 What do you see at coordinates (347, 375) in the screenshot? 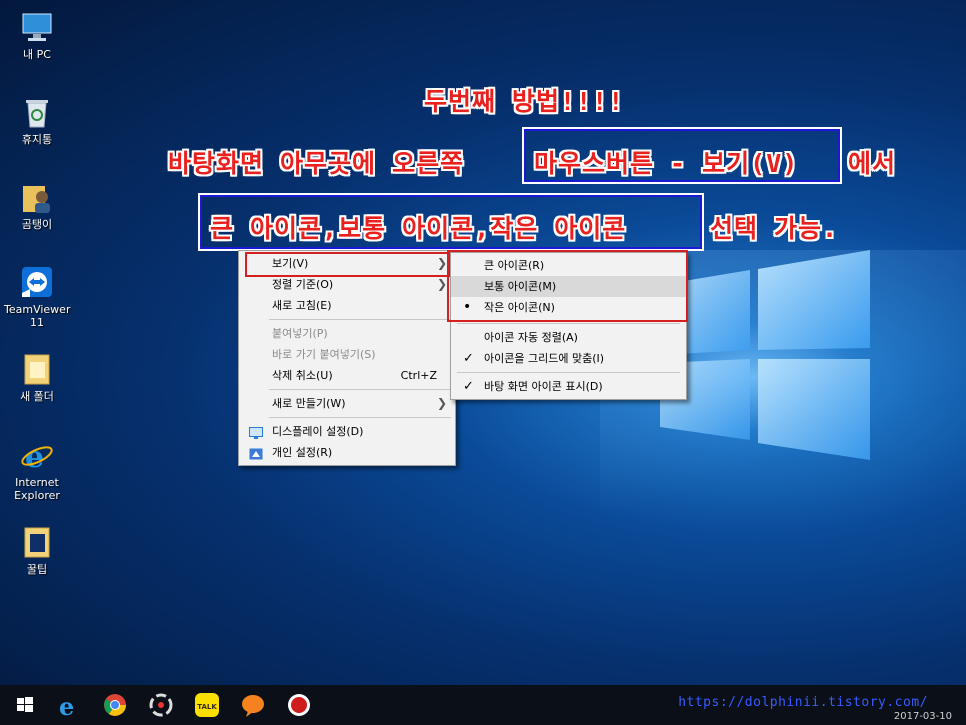
I see `context-menu-item: 삭제 취소(U) Ctrl+Z` at bounding box center [347, 375].